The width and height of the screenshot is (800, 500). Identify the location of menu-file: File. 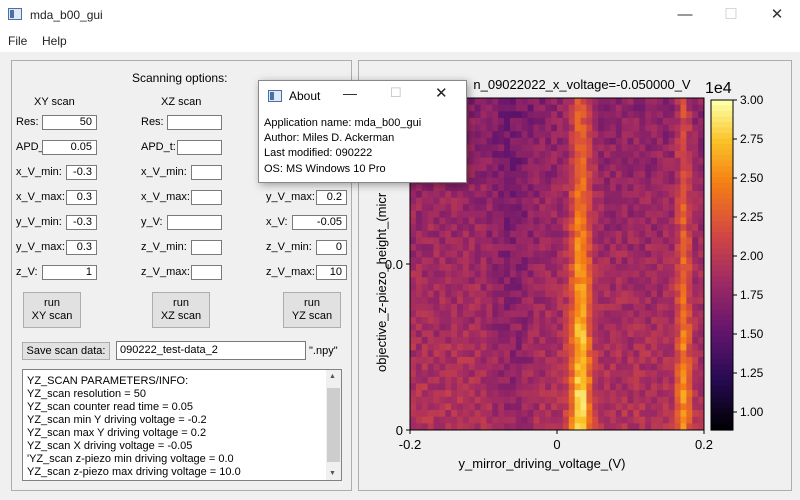
(17, 41).